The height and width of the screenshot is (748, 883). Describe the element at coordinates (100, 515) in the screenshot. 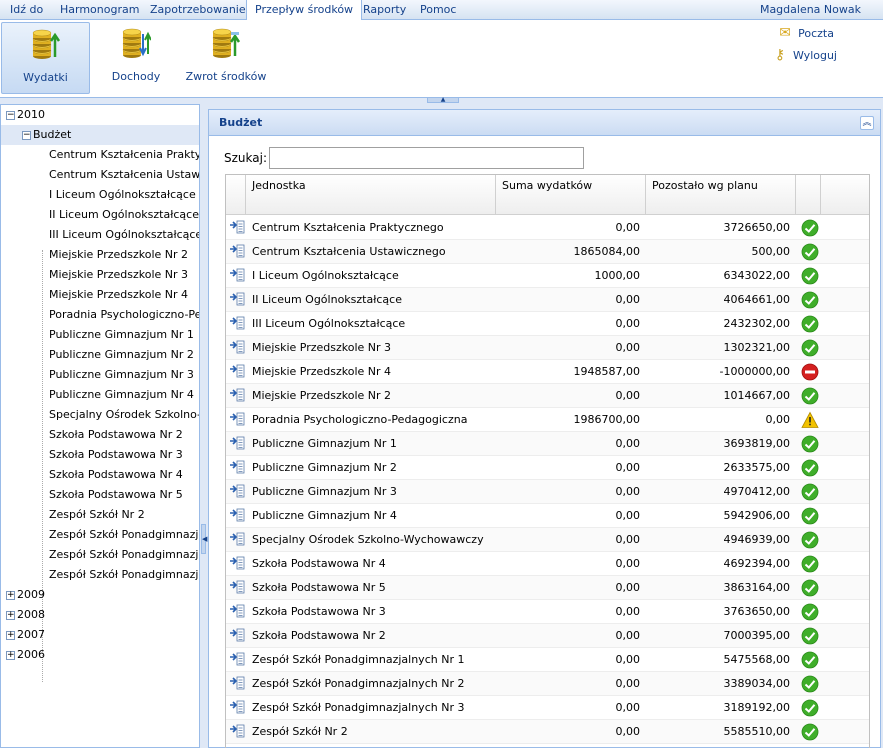

I see `tree-leaf: Zespół Szkół Nr 2` at that location.